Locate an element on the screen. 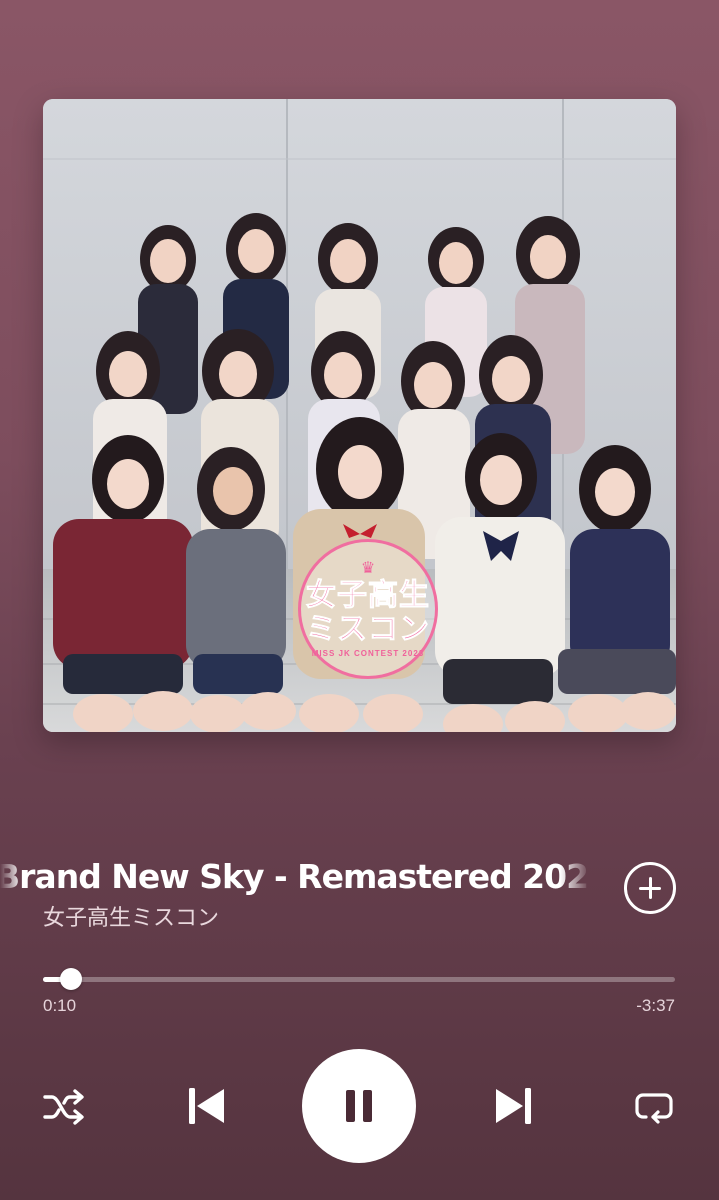 The height and width of the screenshot is (1200, 719). track-title-text: Brand New Sky - Remastered 2023 is located at coordinates (295, 876).